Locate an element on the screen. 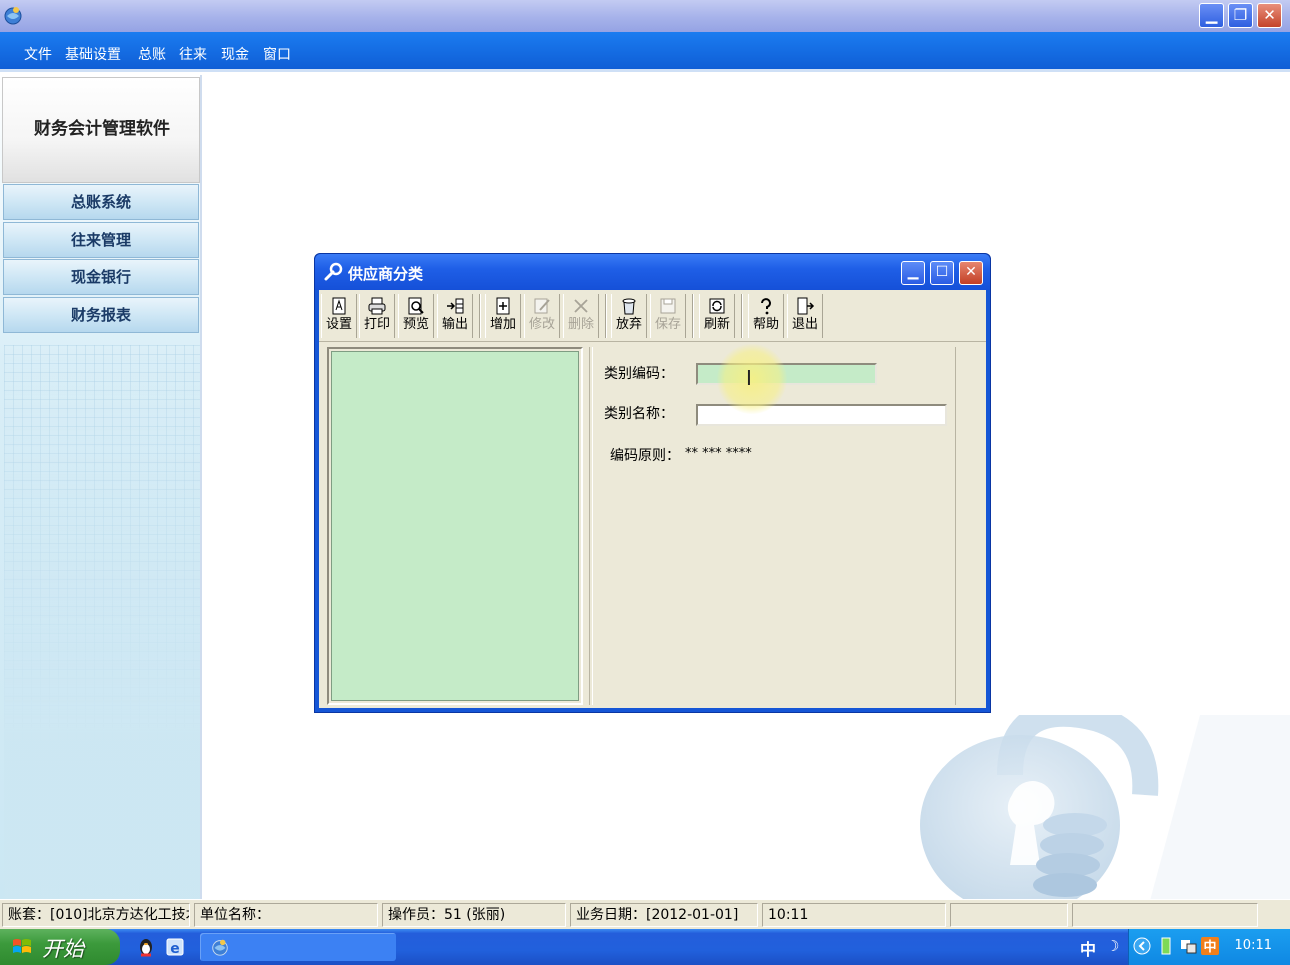  sidebar-item-general-ledger: 总账系统 is located at coordinates (101, 202).